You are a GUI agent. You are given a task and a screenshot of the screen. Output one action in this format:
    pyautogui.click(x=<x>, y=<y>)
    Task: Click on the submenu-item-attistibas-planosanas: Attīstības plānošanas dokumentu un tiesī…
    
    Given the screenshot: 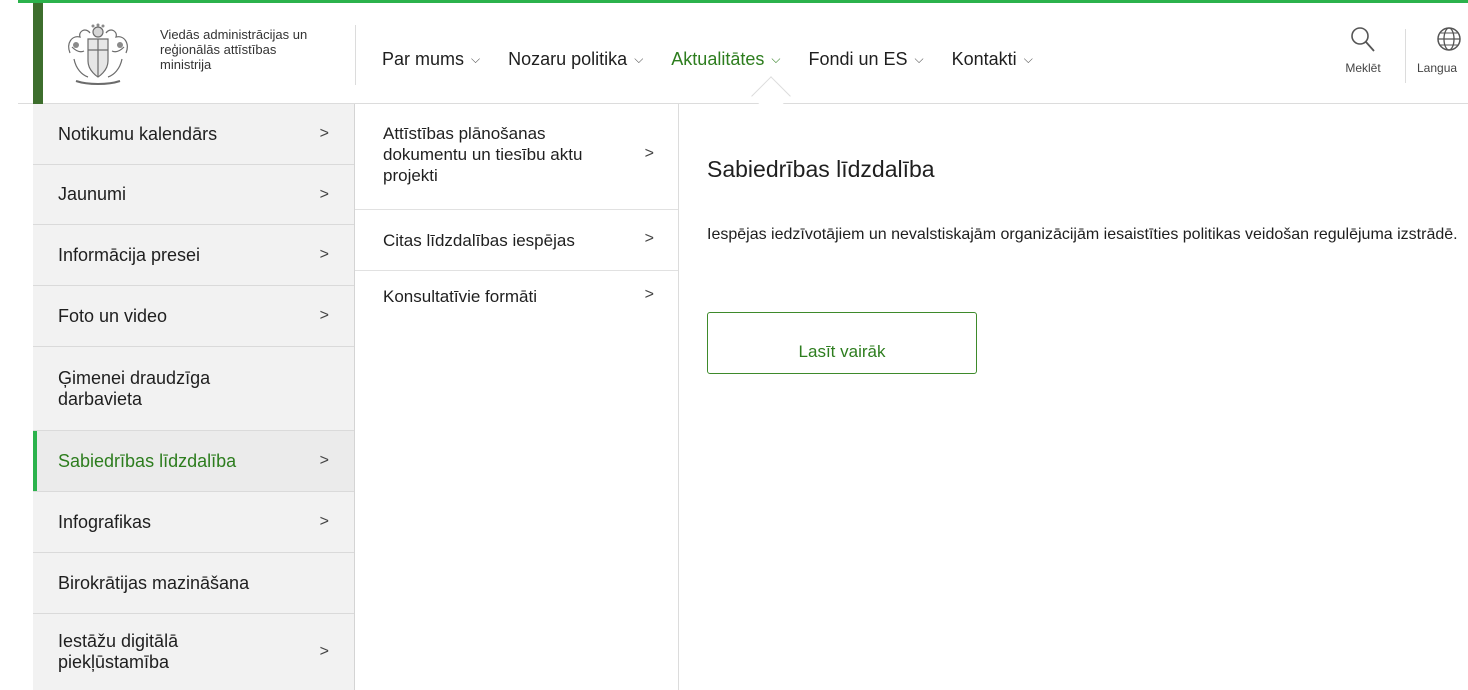 What is the action you would take?
    pyautogui.click(x=516, y=157)
    